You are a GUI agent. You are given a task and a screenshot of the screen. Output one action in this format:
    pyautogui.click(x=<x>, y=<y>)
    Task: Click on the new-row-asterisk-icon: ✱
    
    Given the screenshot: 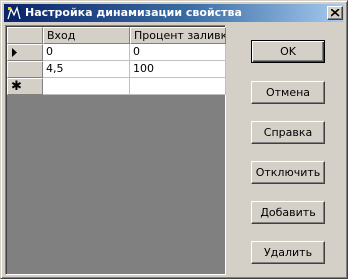 What is the action you would take?
    pyautogui.click(x=16, y=86)
    